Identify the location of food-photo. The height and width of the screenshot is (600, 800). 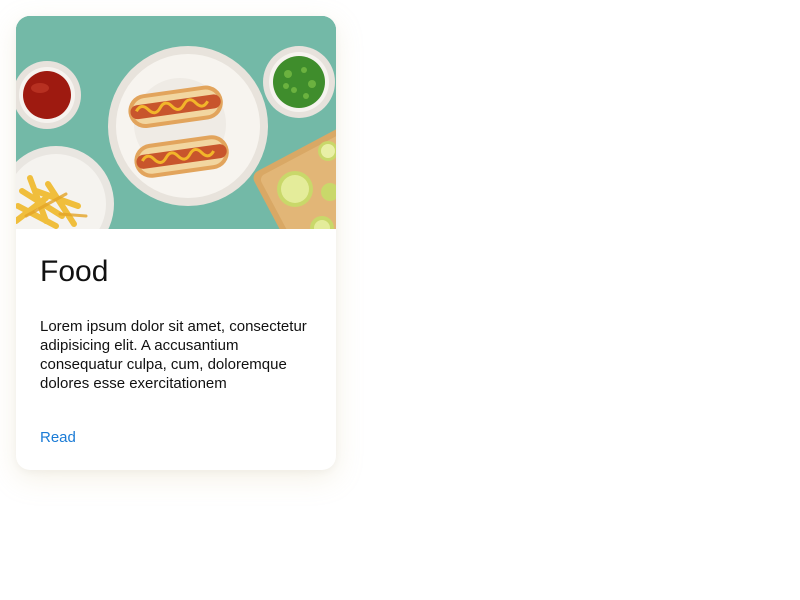
(176, 122).